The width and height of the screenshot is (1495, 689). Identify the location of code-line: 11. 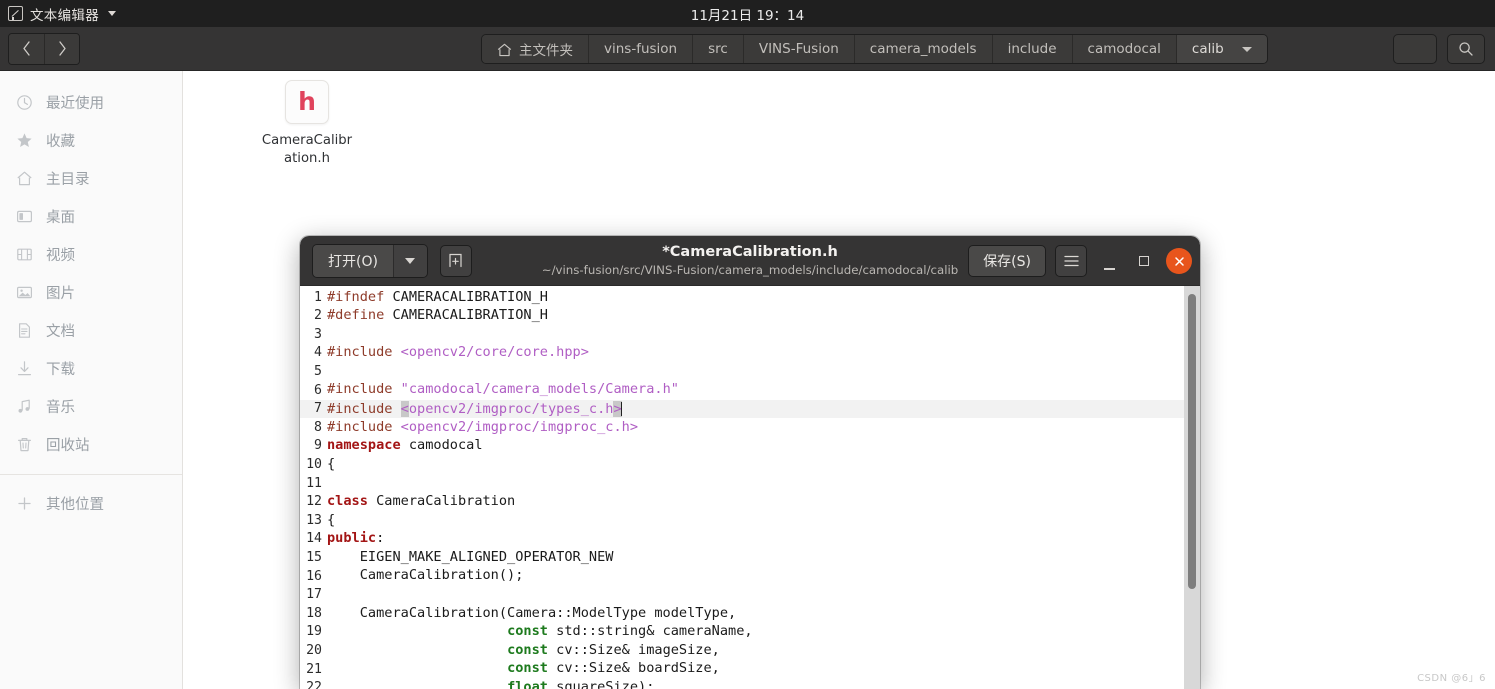
(750, 483).